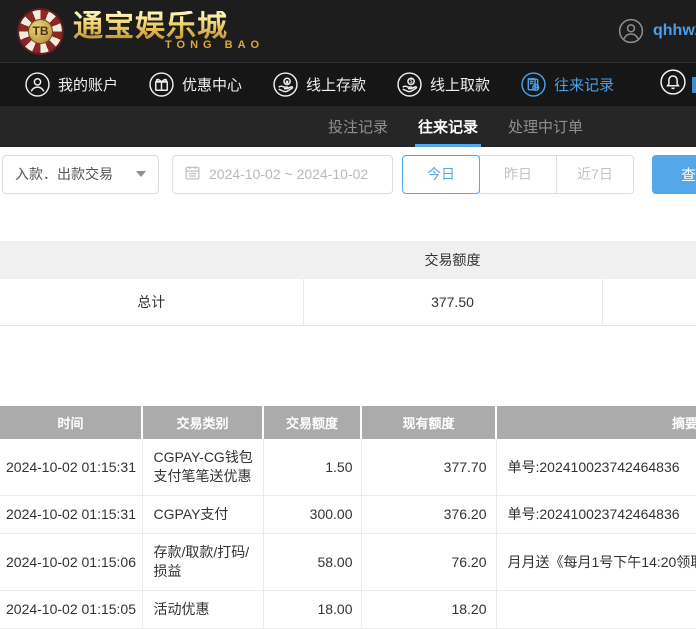 The width and height of the screenshot is (696, 629). What do you see at coordinates (215, 45) in the screenshot?
I see `site-subtitle: TONG BAO` at bounding box center [215, 45].